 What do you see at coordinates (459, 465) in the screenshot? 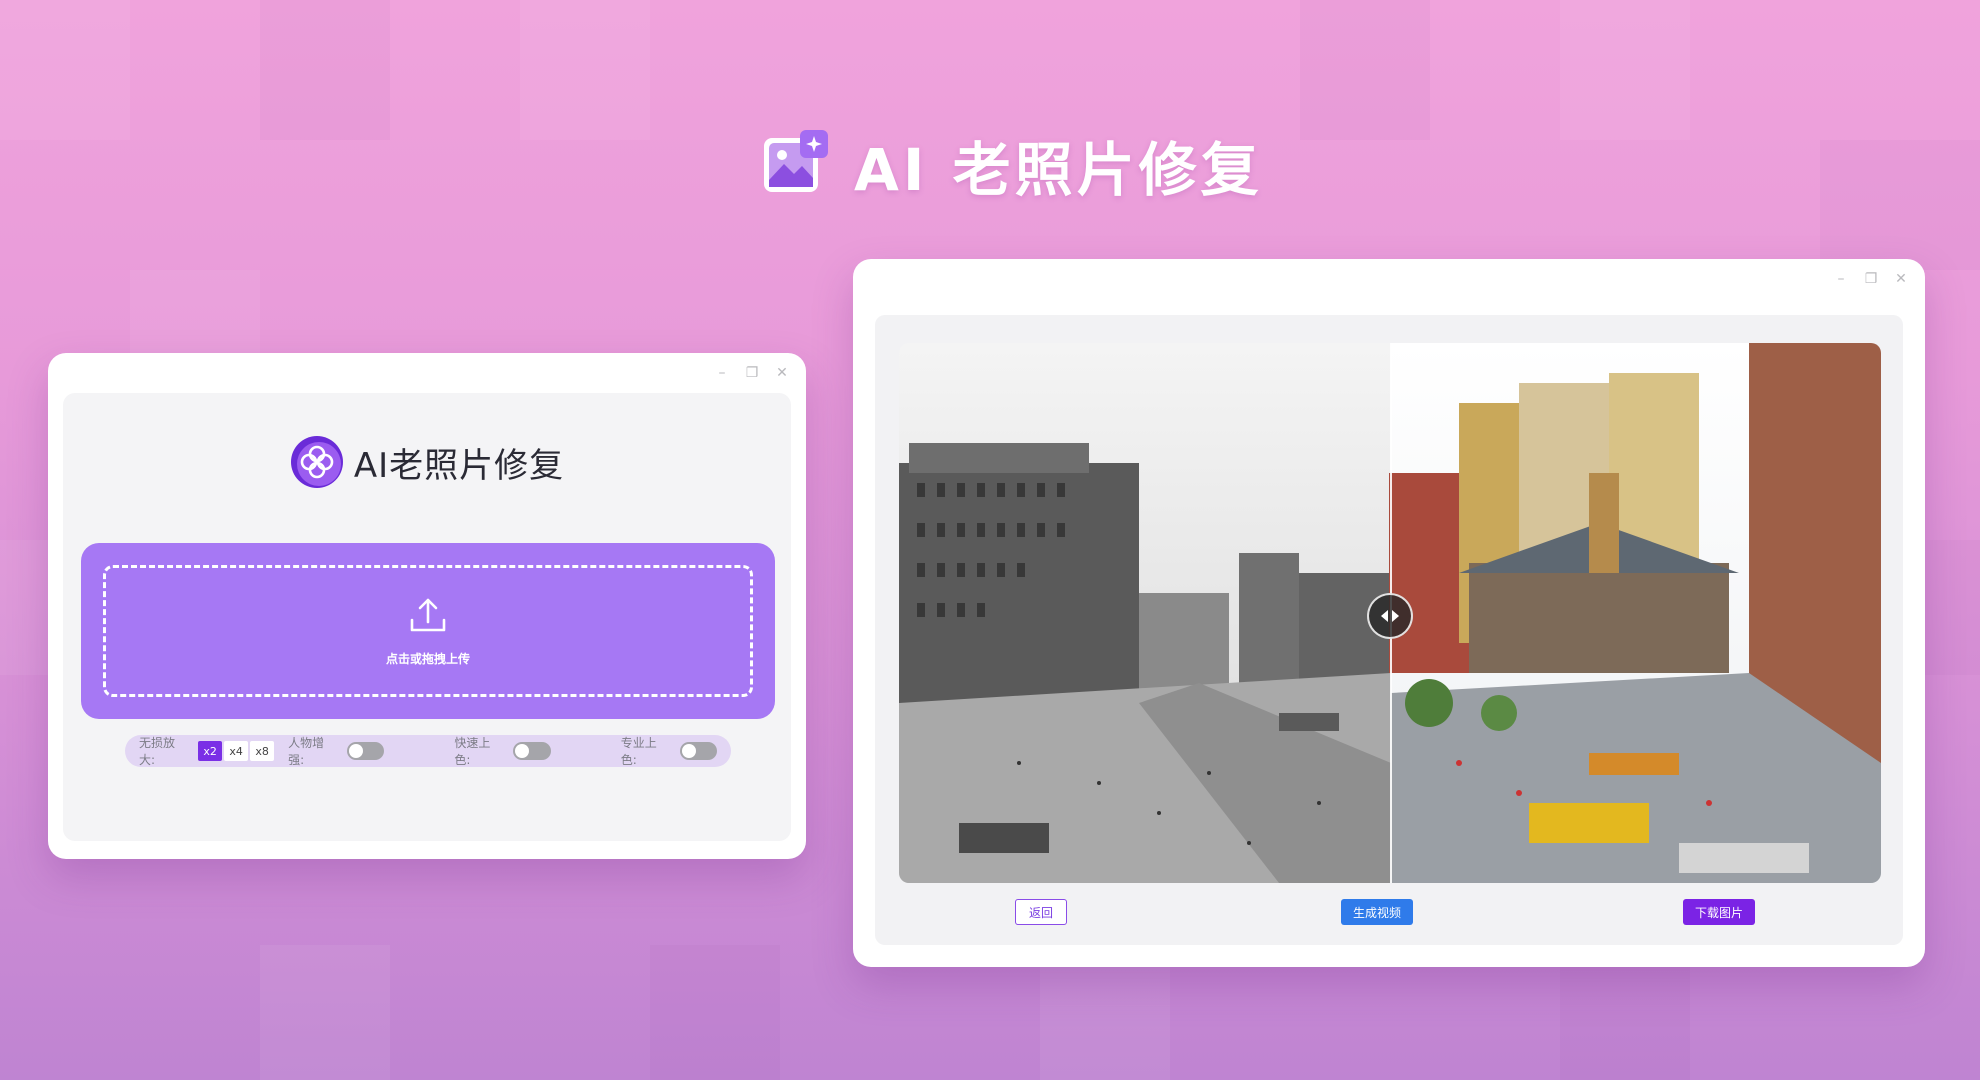
I see `app-title: AI老照片修复` at bounding box center [459, 465].